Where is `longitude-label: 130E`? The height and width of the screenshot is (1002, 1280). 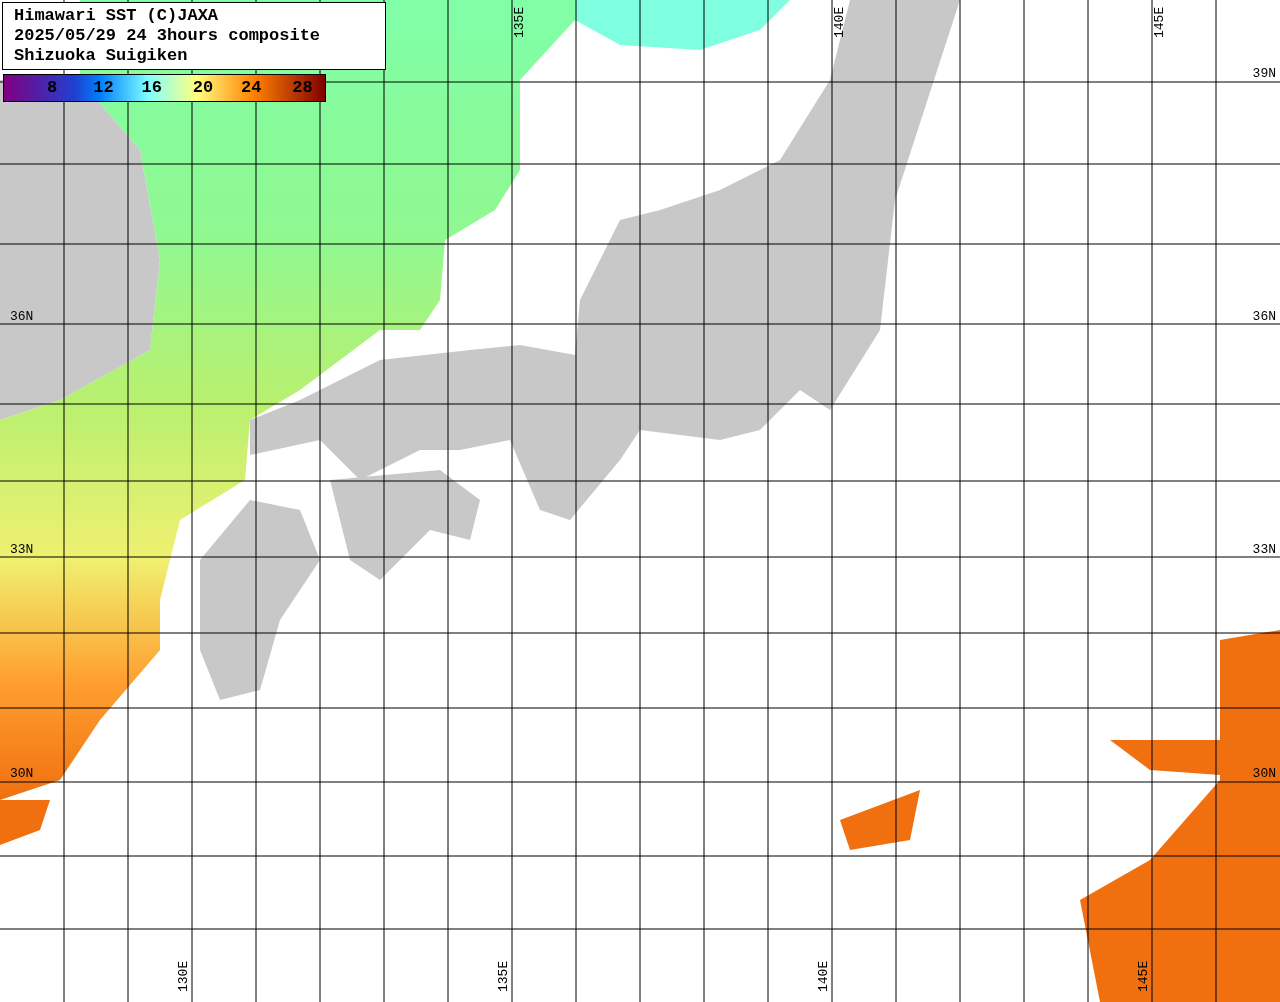 longitude-label: 130E is located at coordinates (184, 976).